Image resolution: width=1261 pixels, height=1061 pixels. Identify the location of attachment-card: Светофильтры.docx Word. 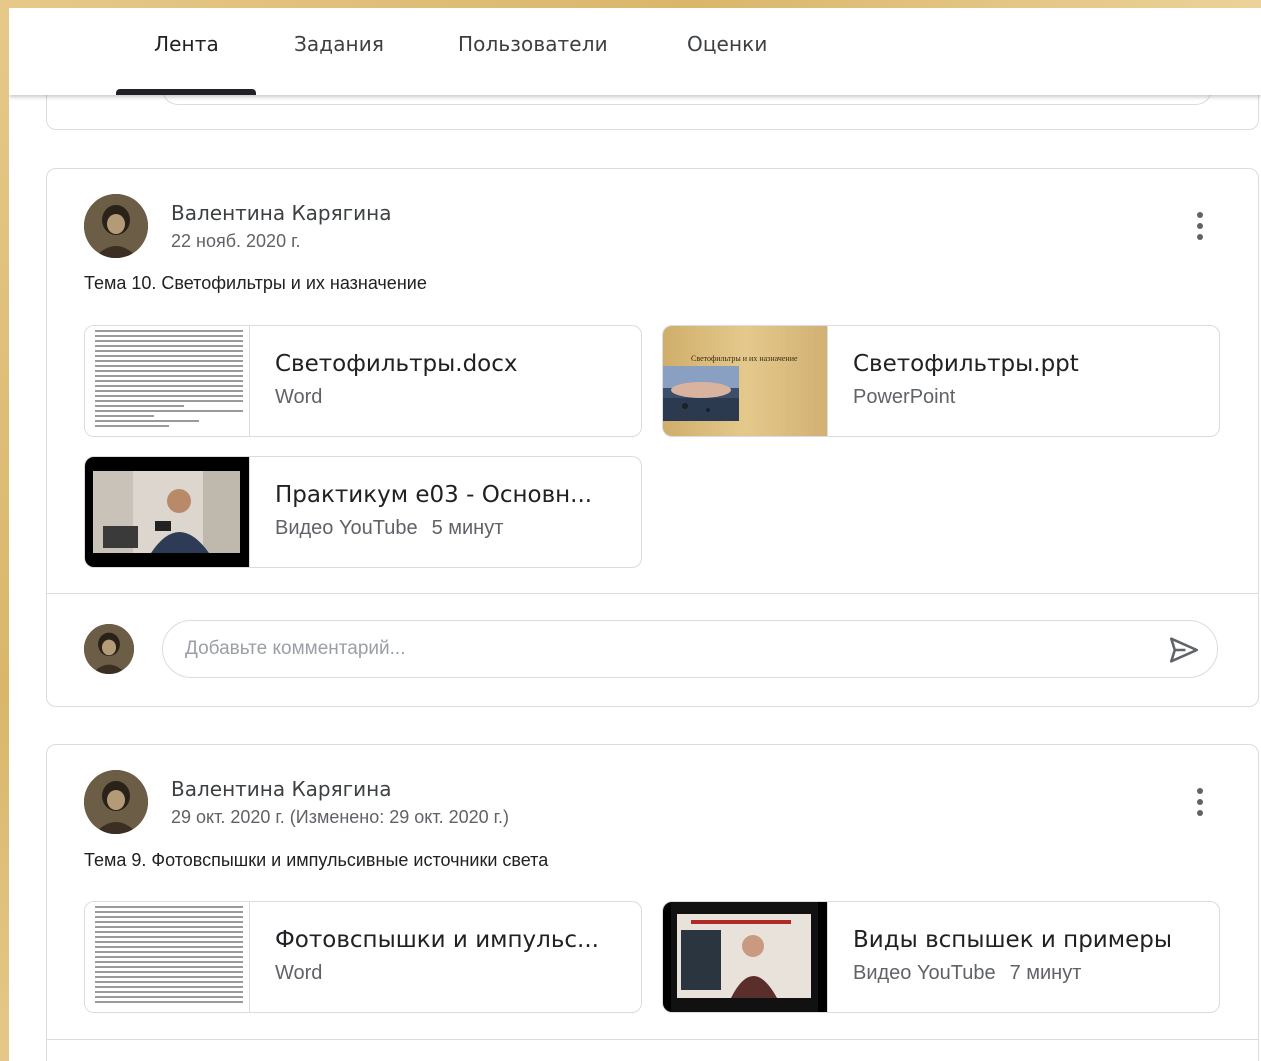
(363, 381).